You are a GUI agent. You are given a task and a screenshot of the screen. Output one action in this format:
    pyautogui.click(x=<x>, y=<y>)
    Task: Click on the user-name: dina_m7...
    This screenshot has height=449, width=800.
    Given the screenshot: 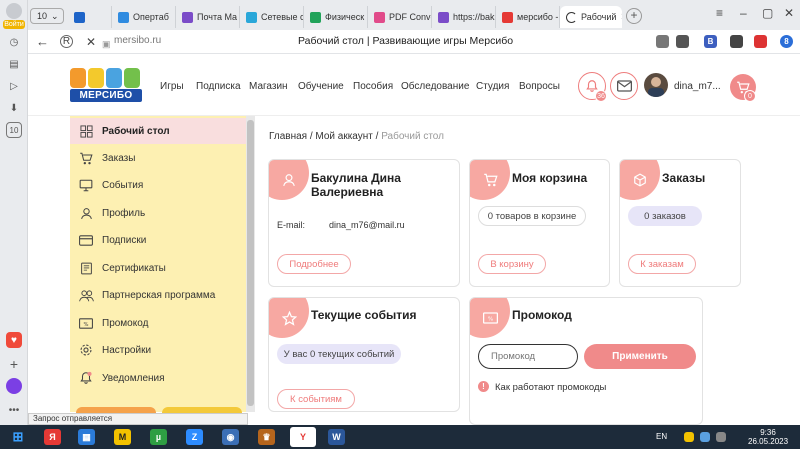 What is the action you would take?
    pyautogui.click(x=697, y=86)
    